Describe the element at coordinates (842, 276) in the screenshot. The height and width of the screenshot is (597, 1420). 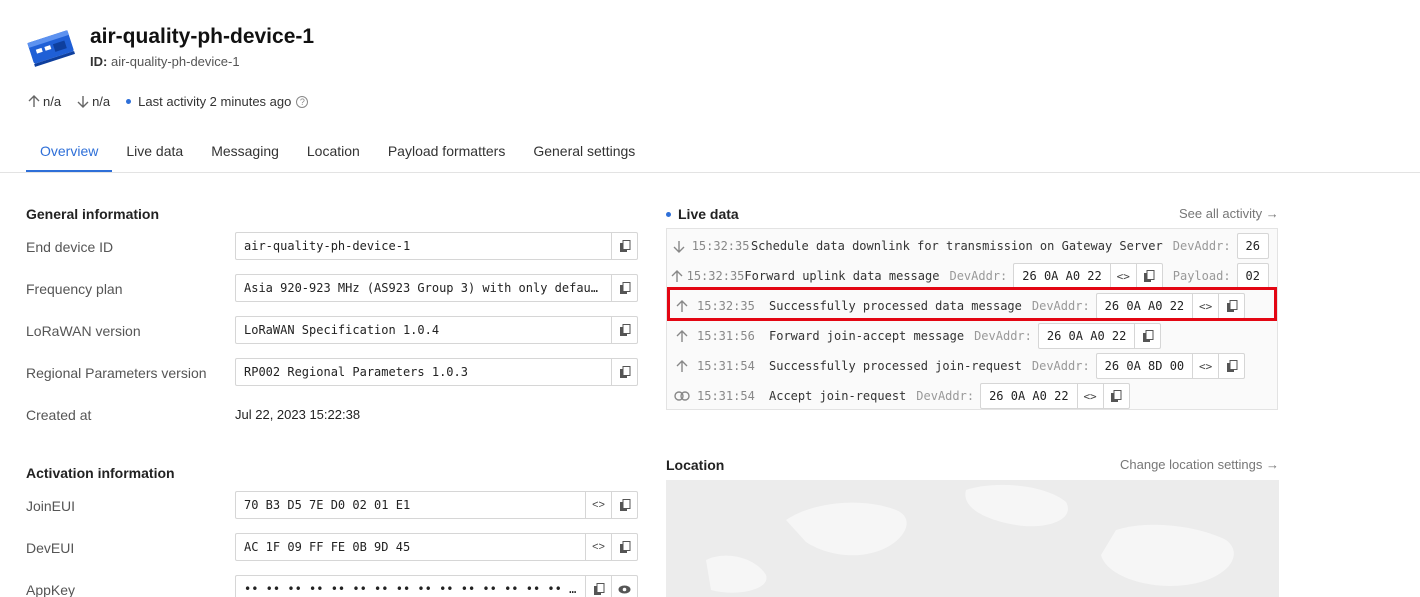
I see `event-description: Forward uplink data message` at that location.